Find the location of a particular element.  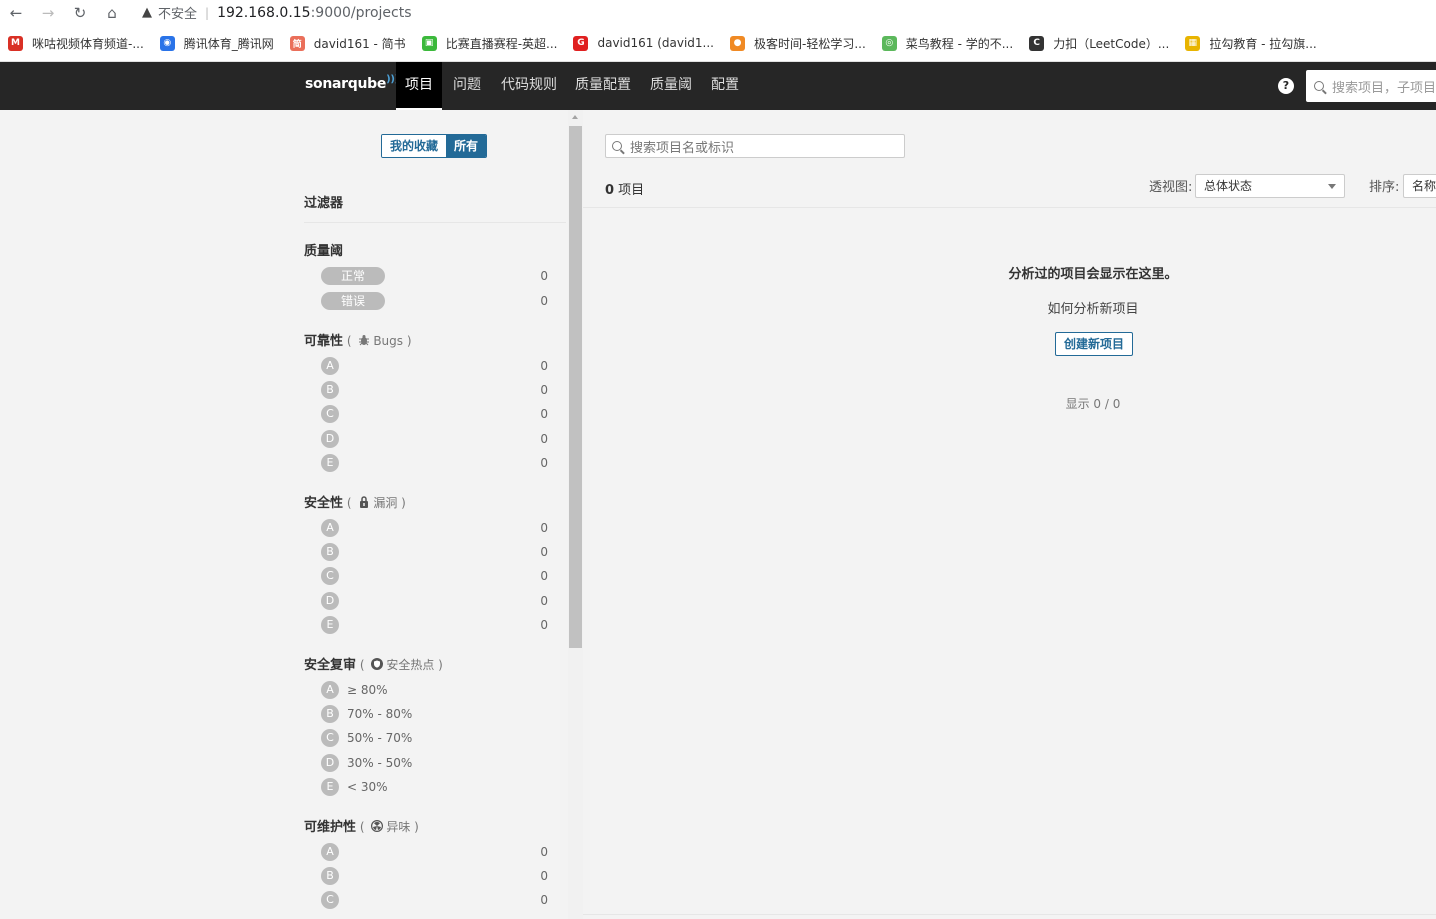

sort-select: 名称 is located at coordinates (1419, 186).